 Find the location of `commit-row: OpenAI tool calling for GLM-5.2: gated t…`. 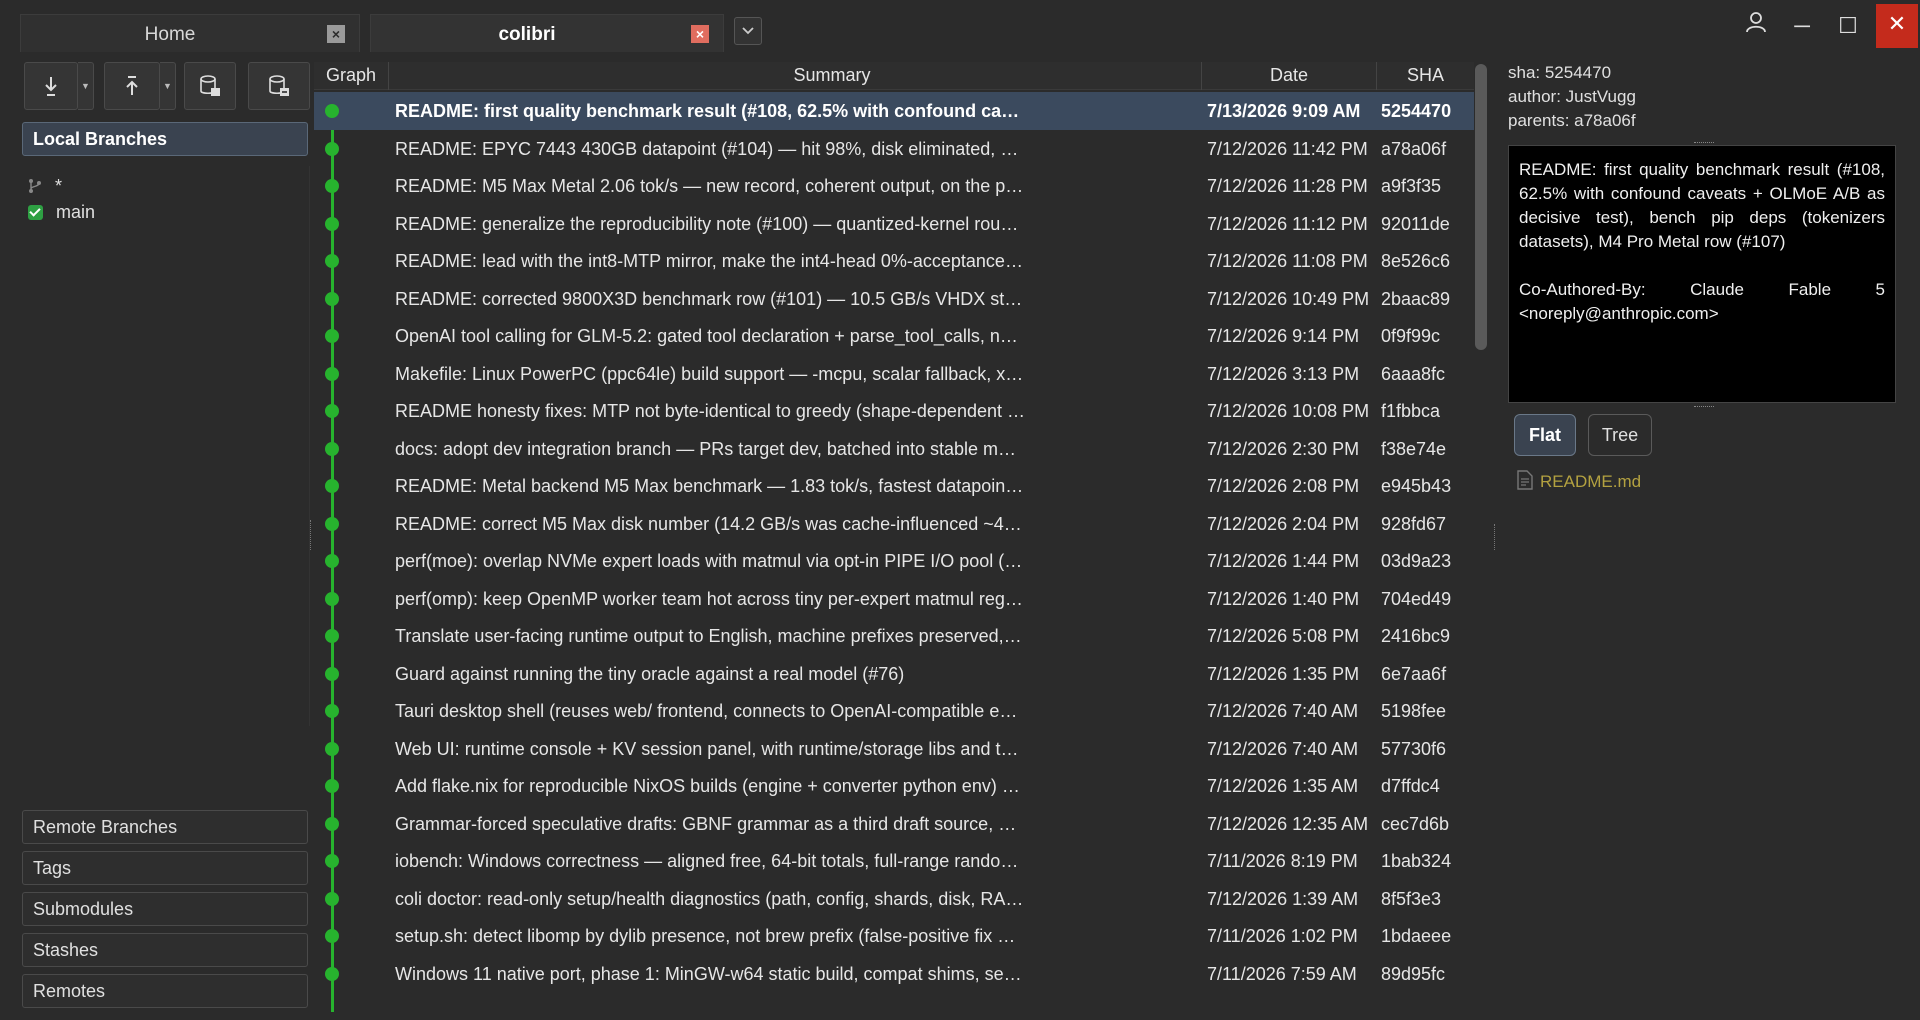

commit-row: OpenAI tool calling for GLM-5.2: gated t… is located at coordinates (894, 336).